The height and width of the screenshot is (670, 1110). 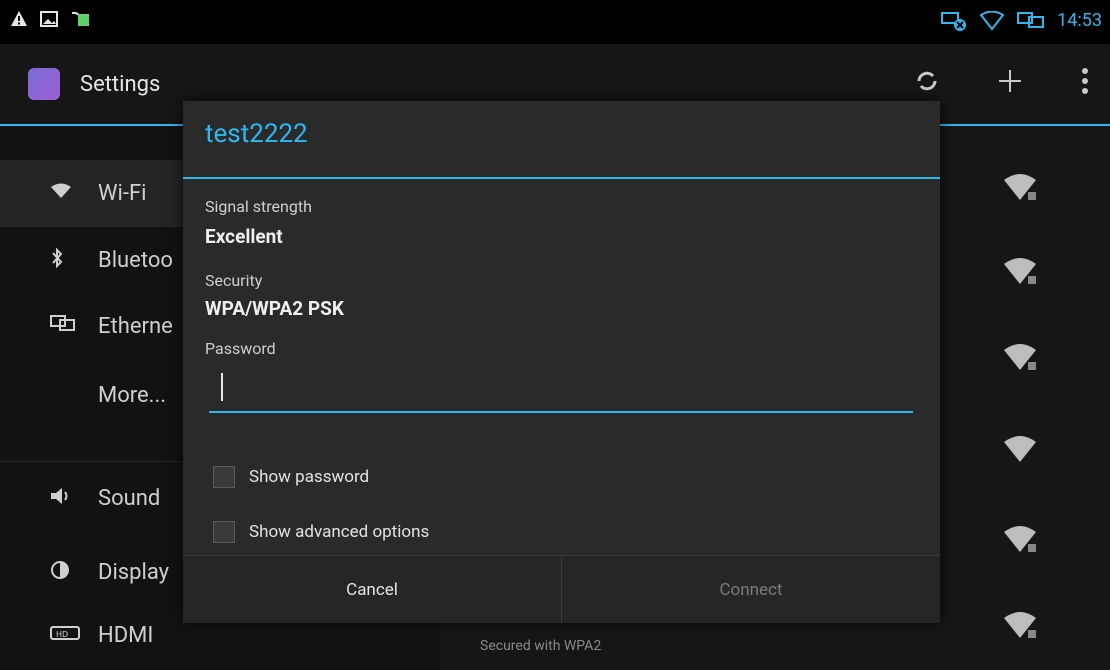 I want to click on settings-app-icon, so click(x=44, y=84).